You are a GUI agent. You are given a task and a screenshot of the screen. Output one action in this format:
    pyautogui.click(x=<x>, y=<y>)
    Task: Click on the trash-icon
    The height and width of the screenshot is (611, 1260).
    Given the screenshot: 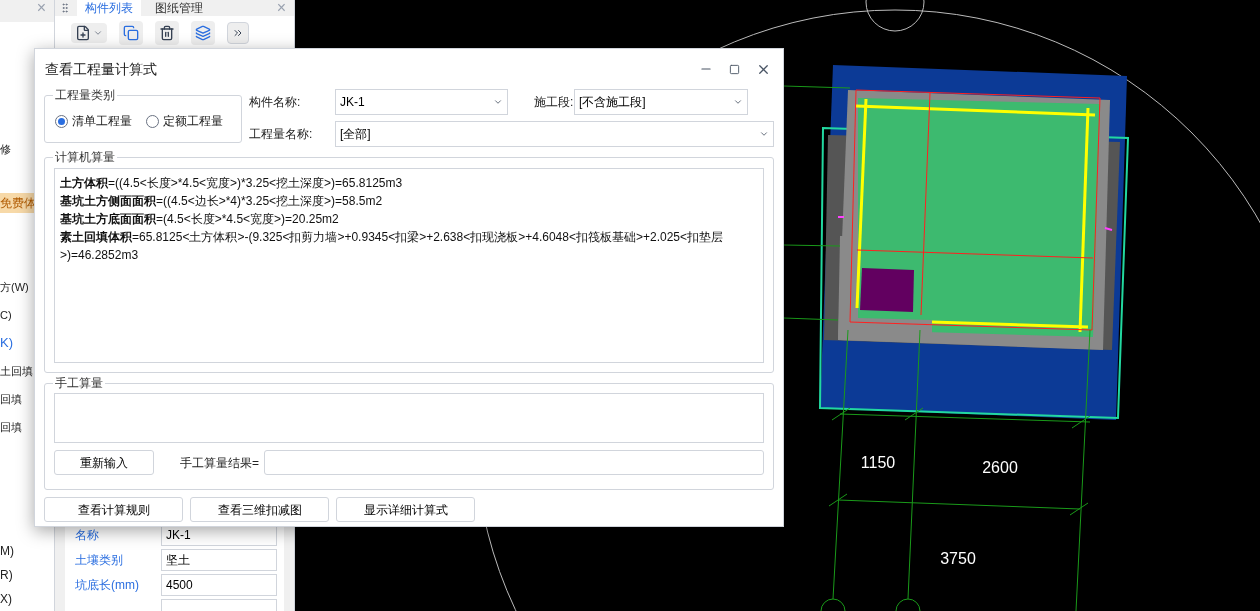 What is the action you would take?
    pyautogui.click(x=167, y=33)
    